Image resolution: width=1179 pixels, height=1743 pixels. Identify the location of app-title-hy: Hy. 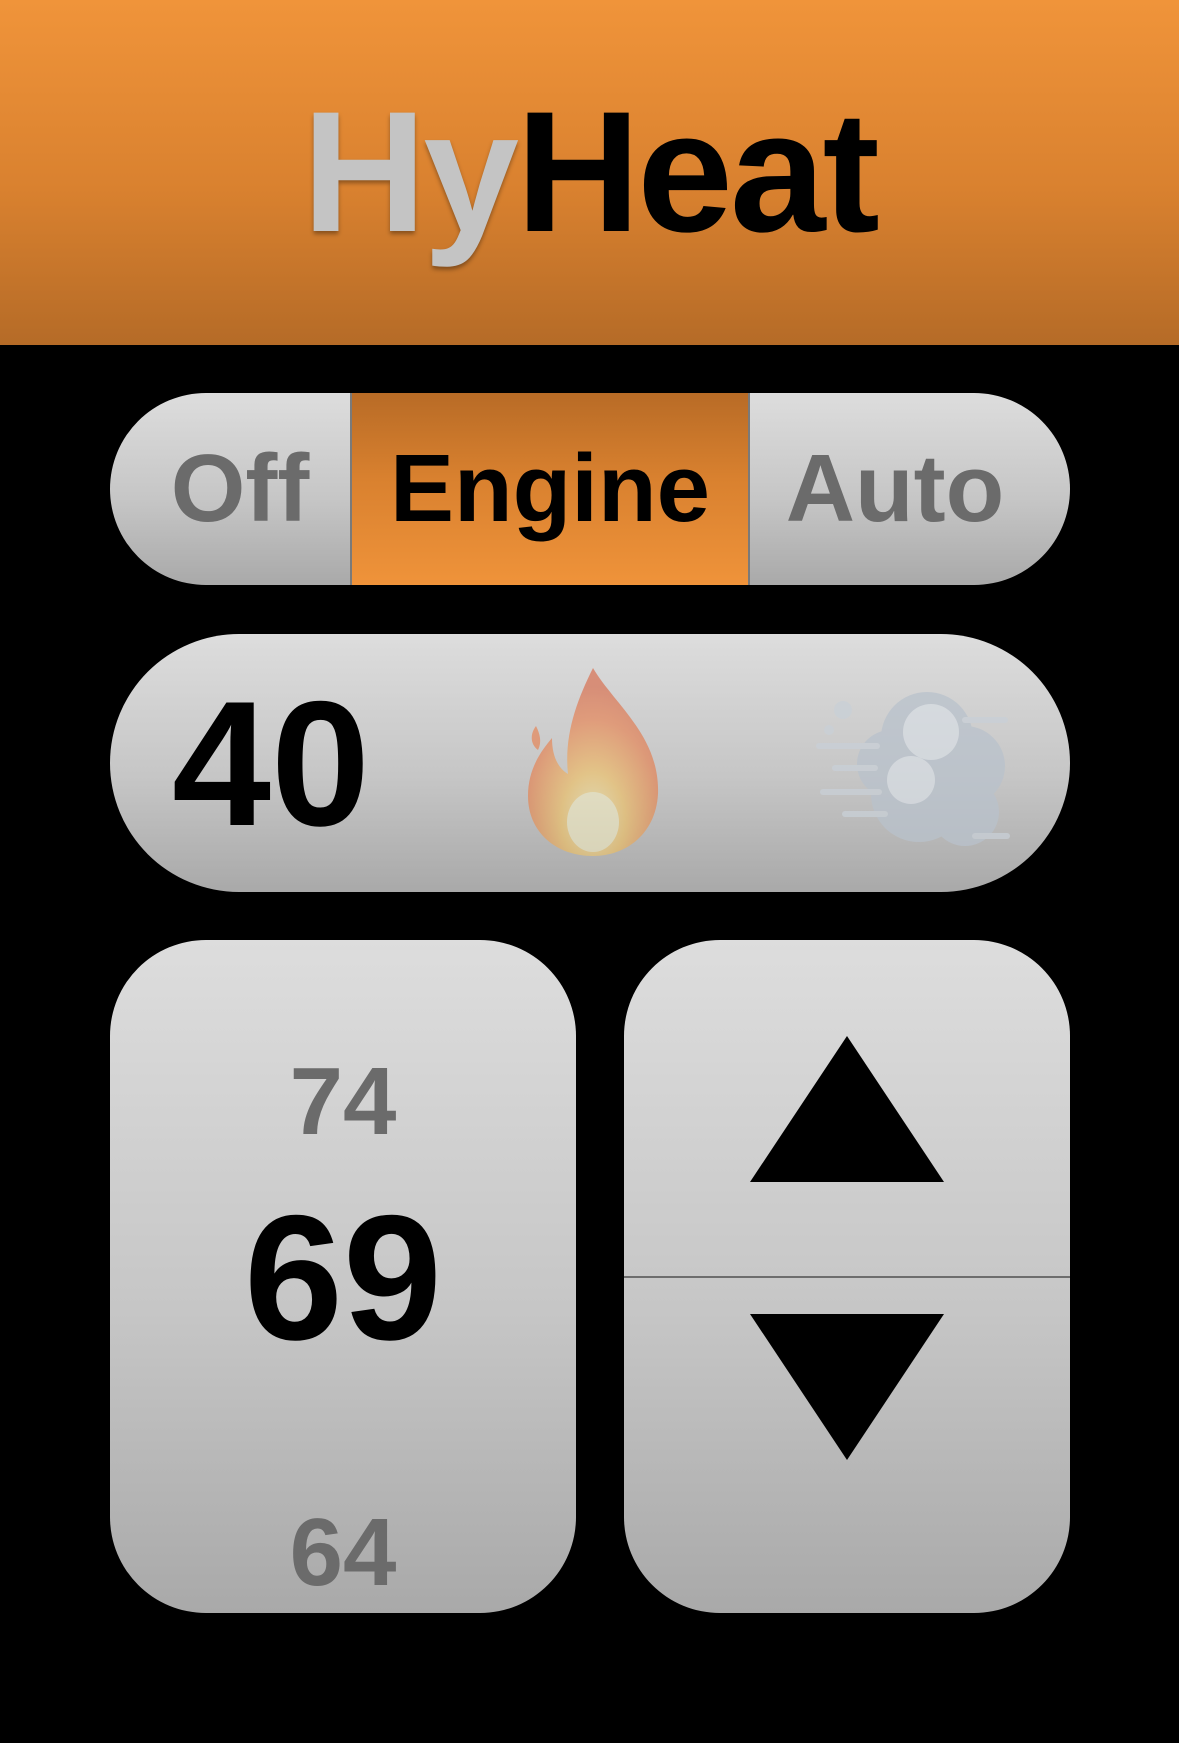
(410, 172).